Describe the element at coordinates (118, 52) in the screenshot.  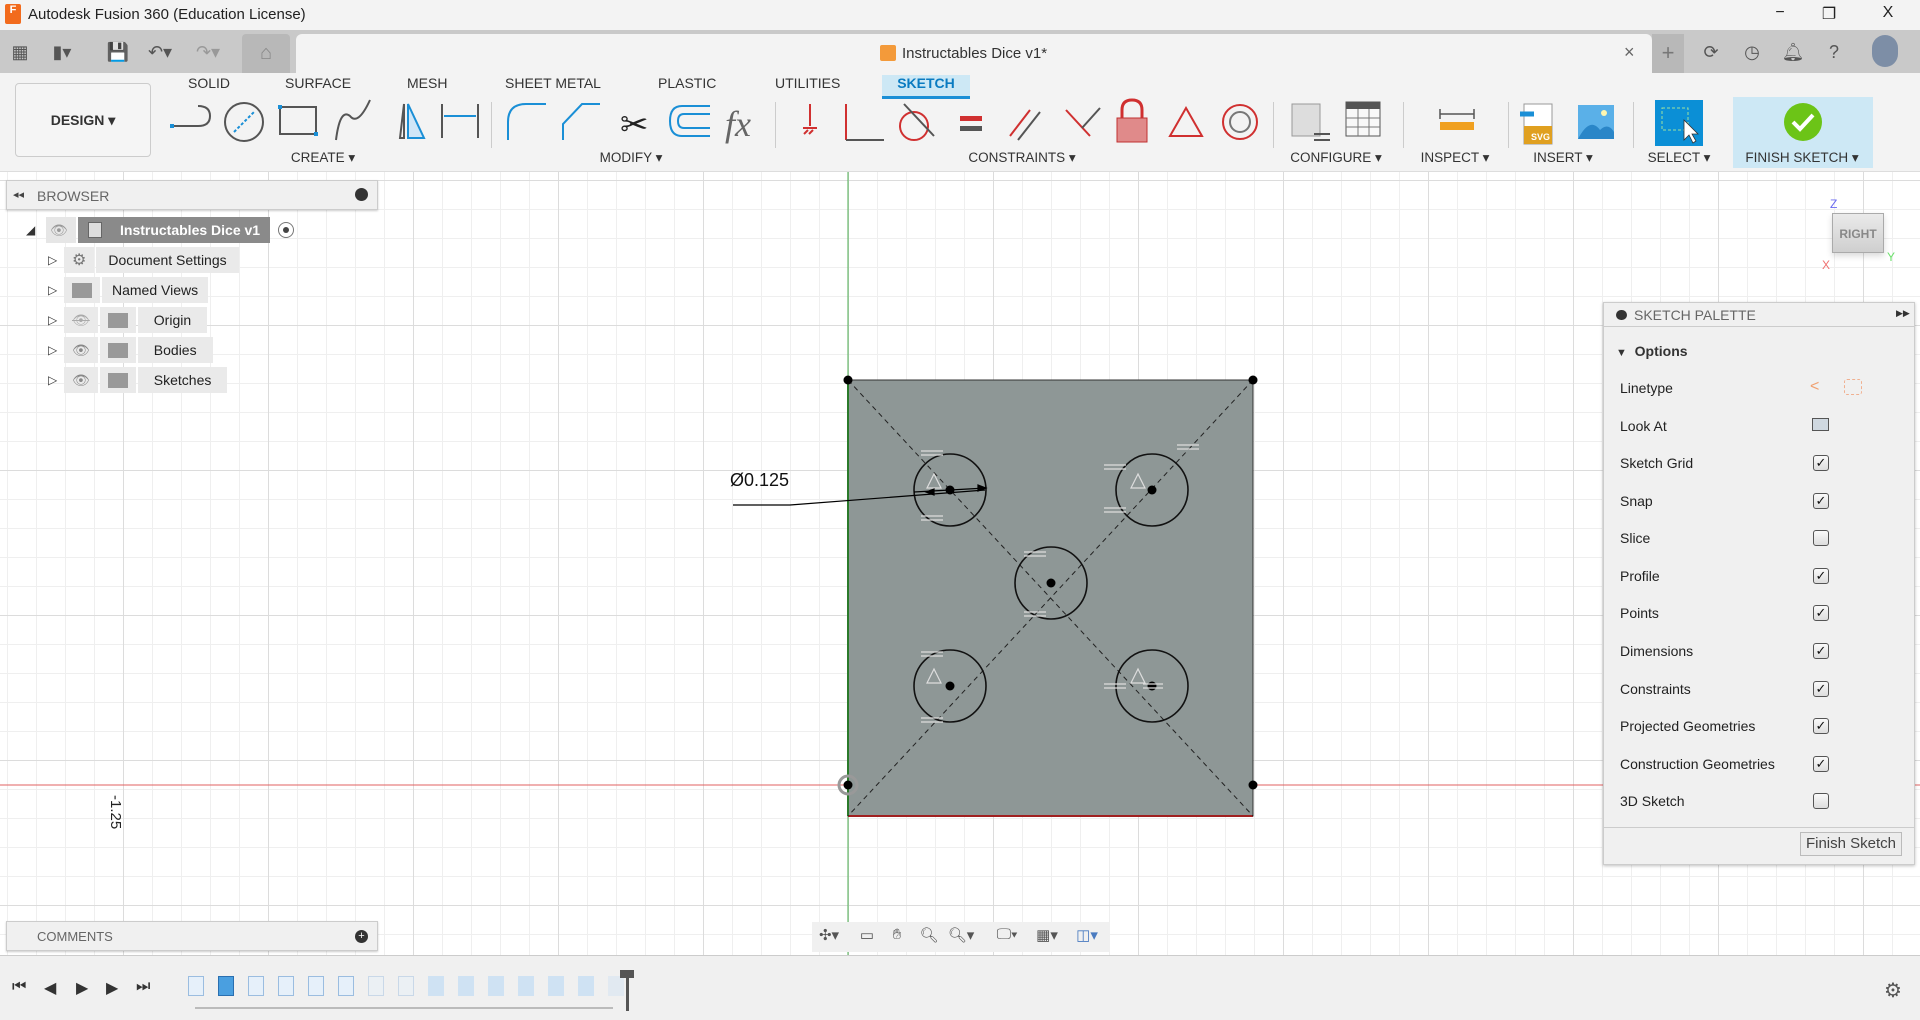
I see `save-icon: 💾` at that location.